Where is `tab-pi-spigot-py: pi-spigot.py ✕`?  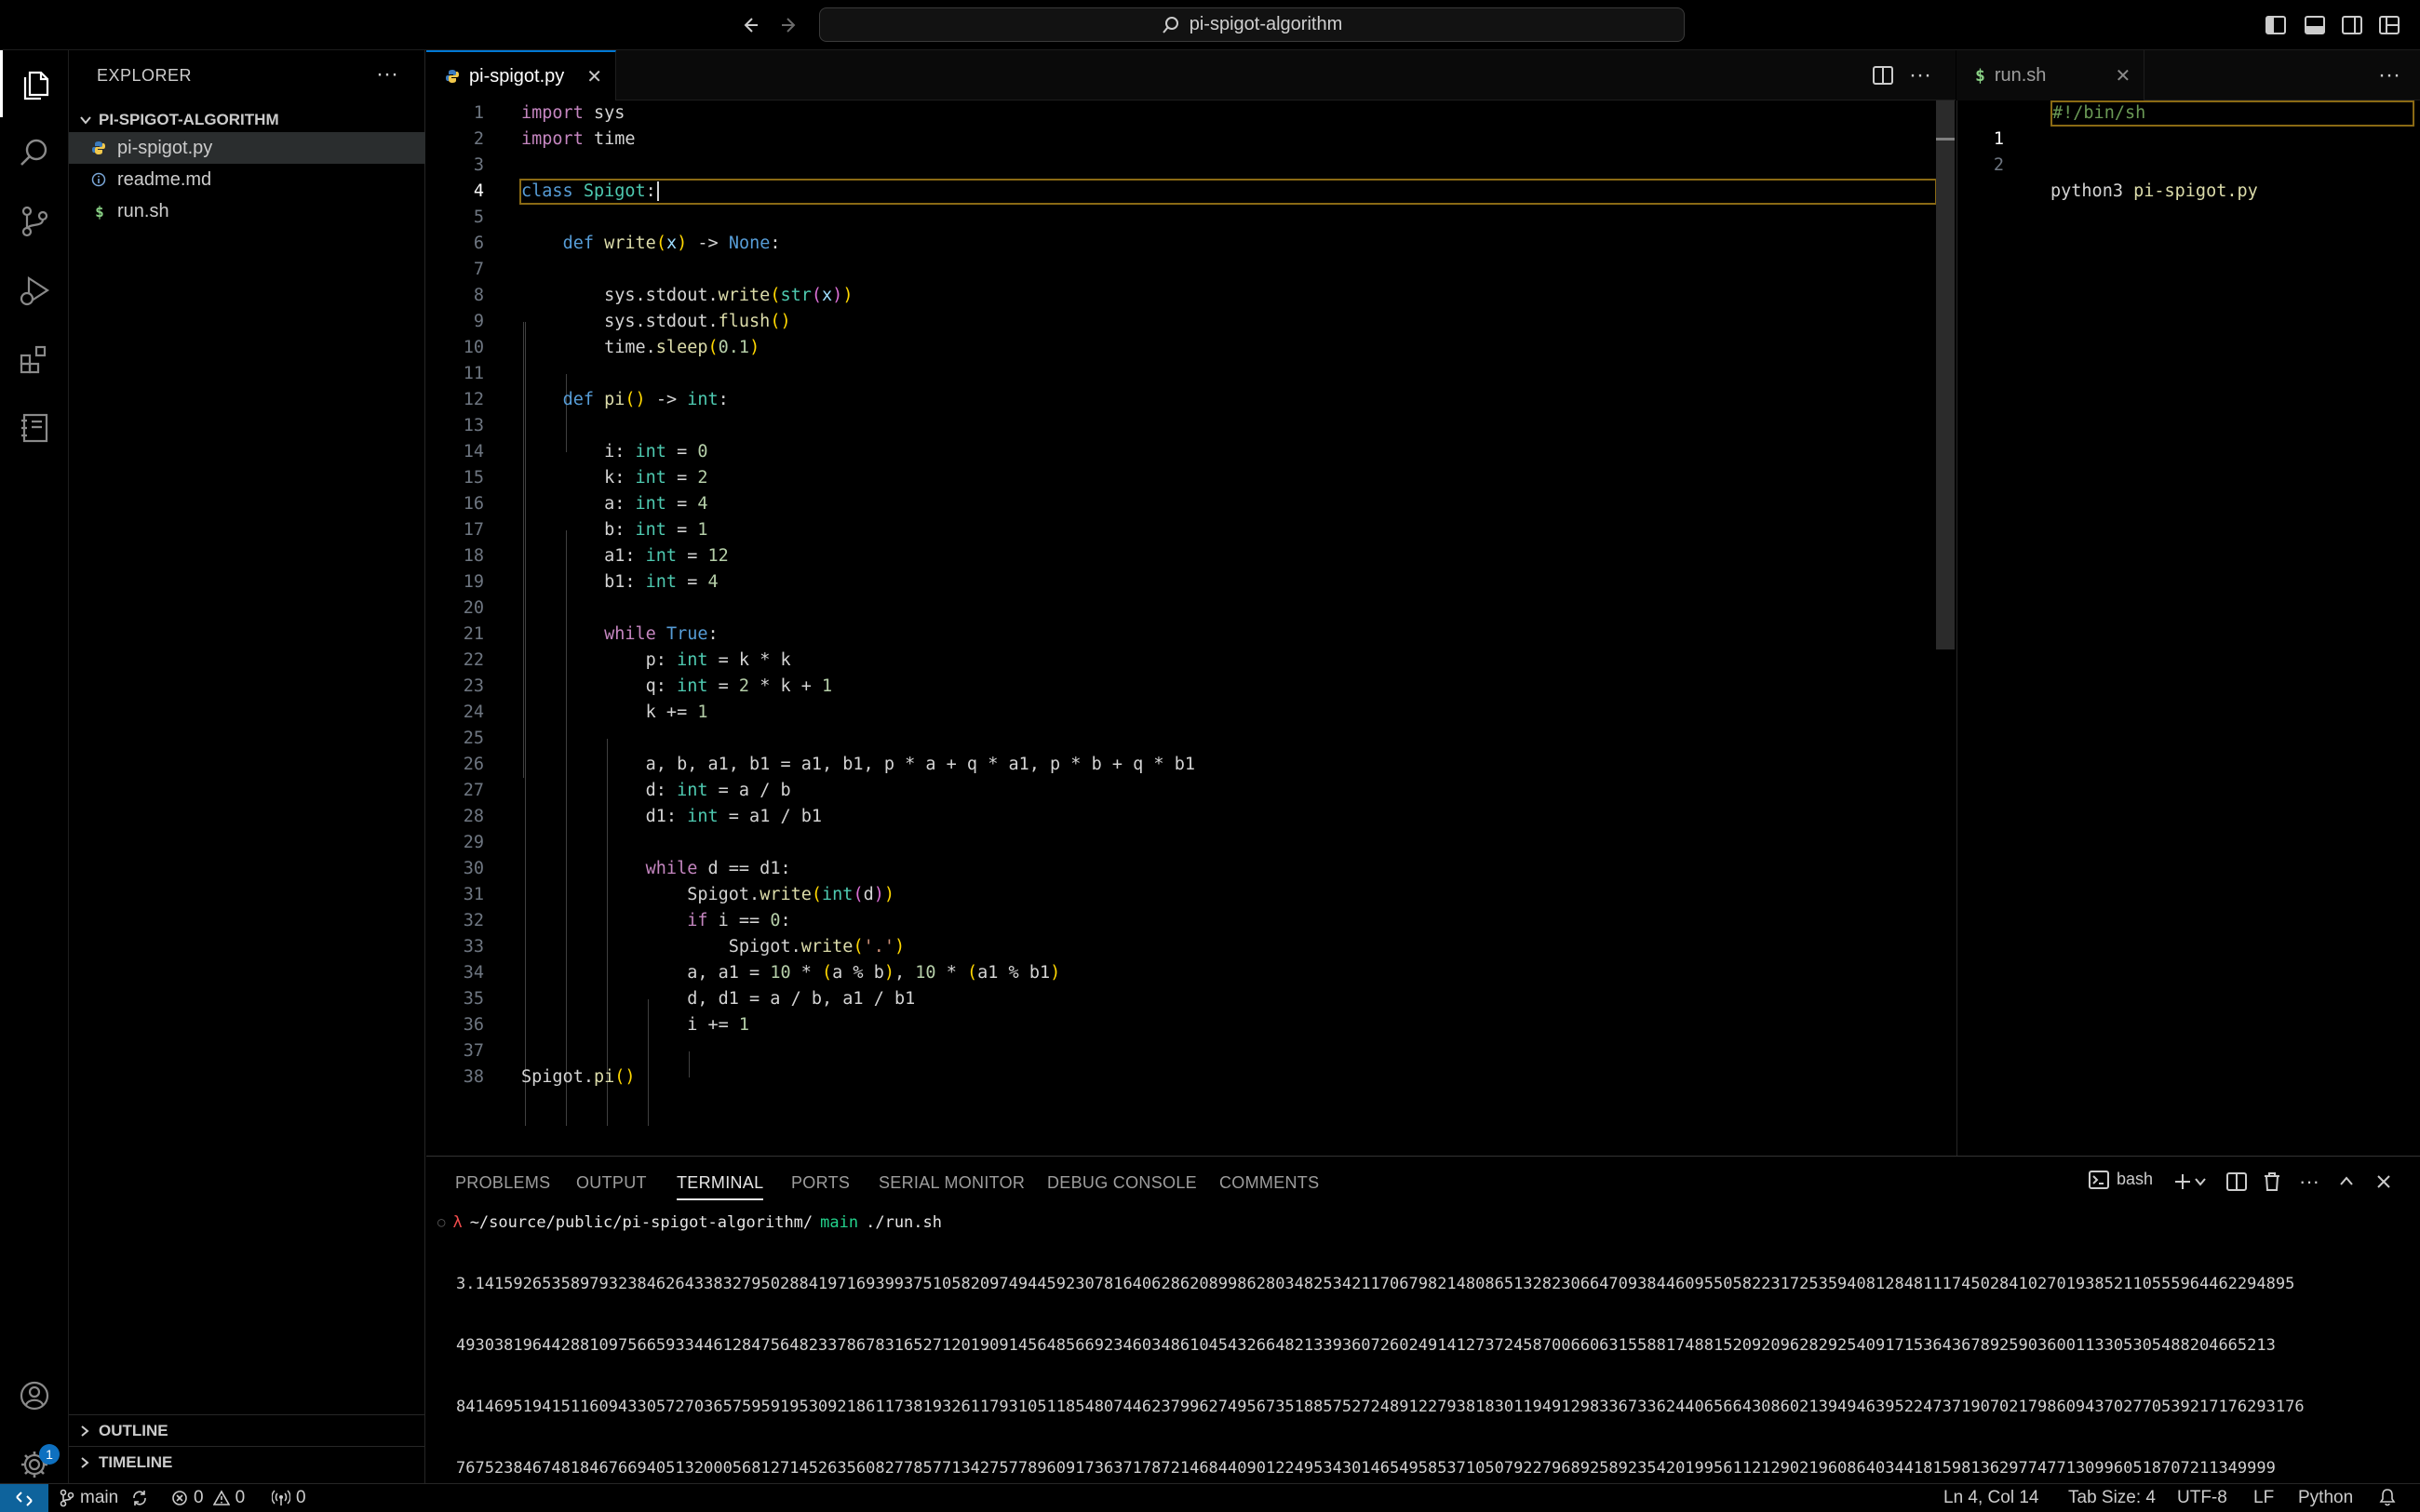
tab-pi-spigot-py: pi-spigot.py ✕ is located at coordinates (521, 75).